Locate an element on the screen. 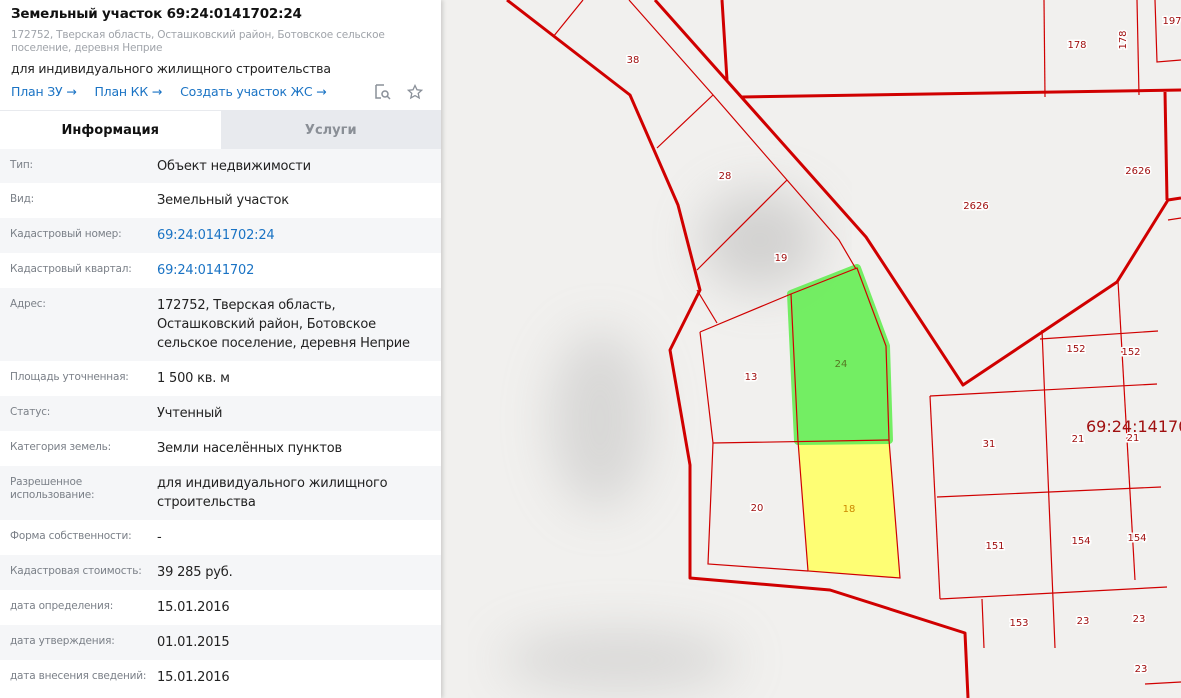 This screenshot has width=1181, height=698. plan-kk-link: План КК → is located at coordinates (128, 91).